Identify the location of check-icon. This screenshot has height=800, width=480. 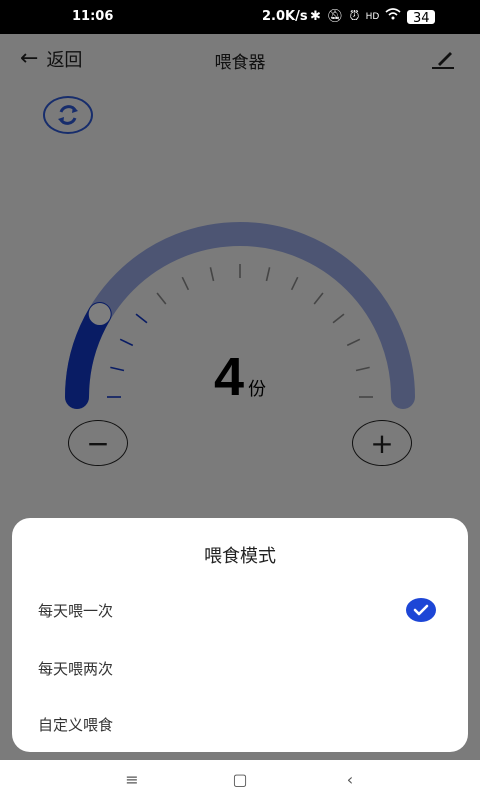
(421, 610).